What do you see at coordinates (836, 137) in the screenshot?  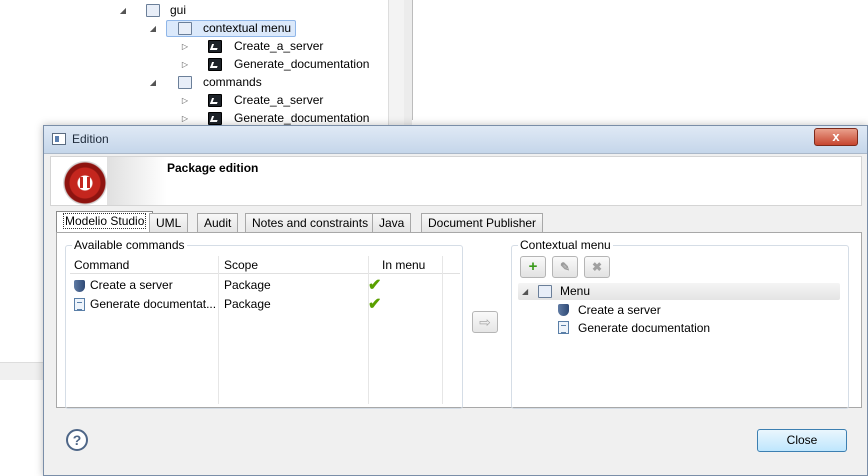 I see `window-close-button: x` at bounding box center [836, 137].